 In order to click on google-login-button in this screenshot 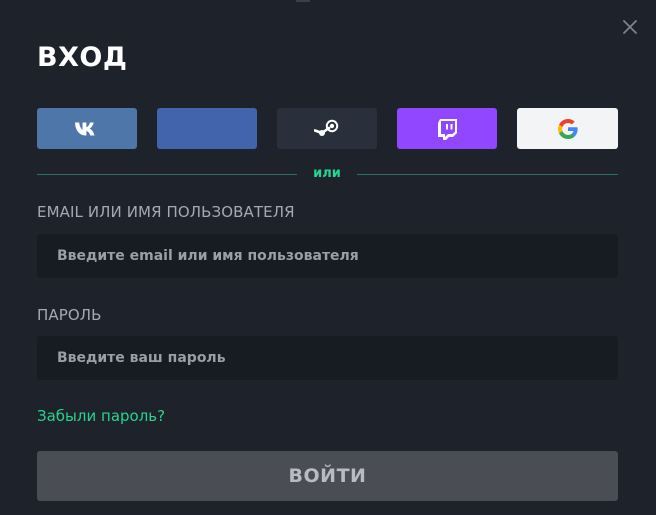, I will do `click(567, 128)`.